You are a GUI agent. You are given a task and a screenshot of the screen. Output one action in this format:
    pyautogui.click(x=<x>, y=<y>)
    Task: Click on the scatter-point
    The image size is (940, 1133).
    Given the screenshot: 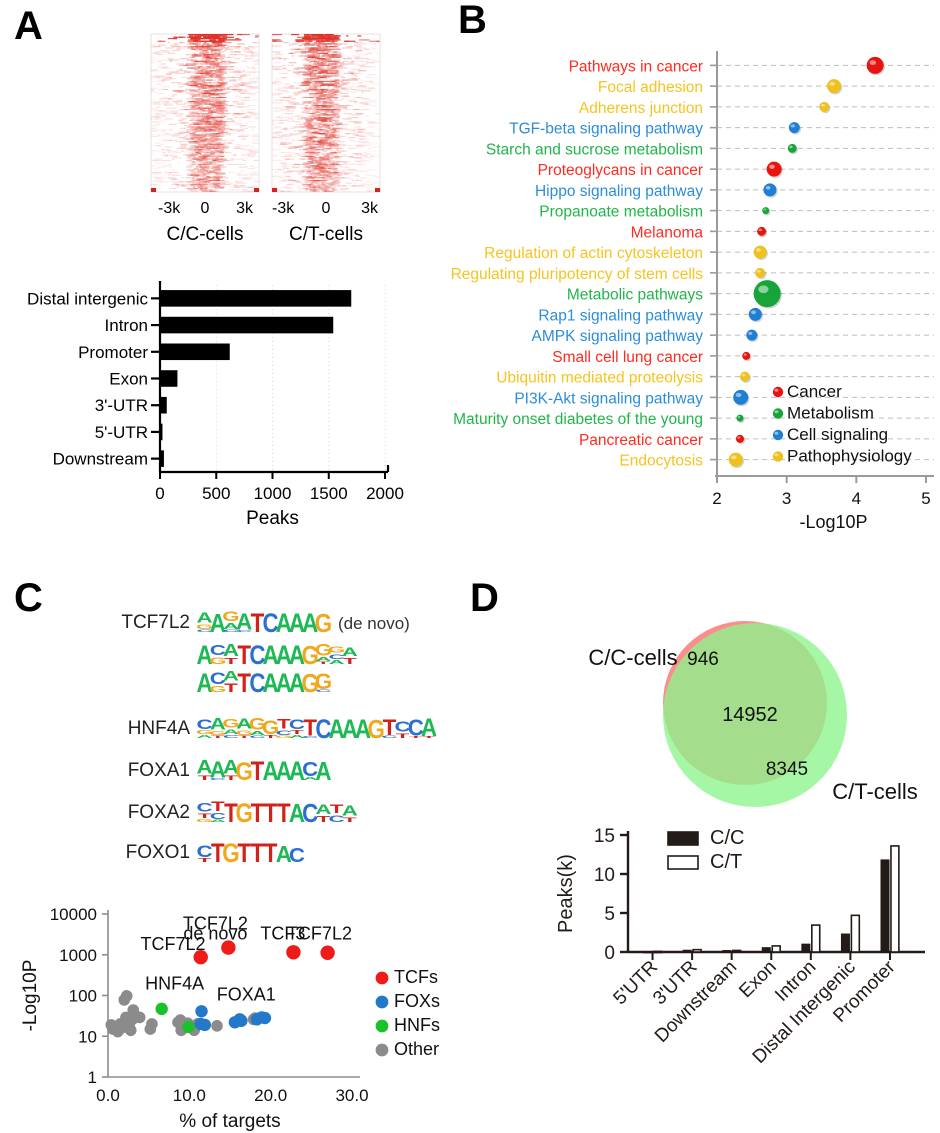 What is the action you would take?
    pyautogui.click(x=161, y=1009)
    